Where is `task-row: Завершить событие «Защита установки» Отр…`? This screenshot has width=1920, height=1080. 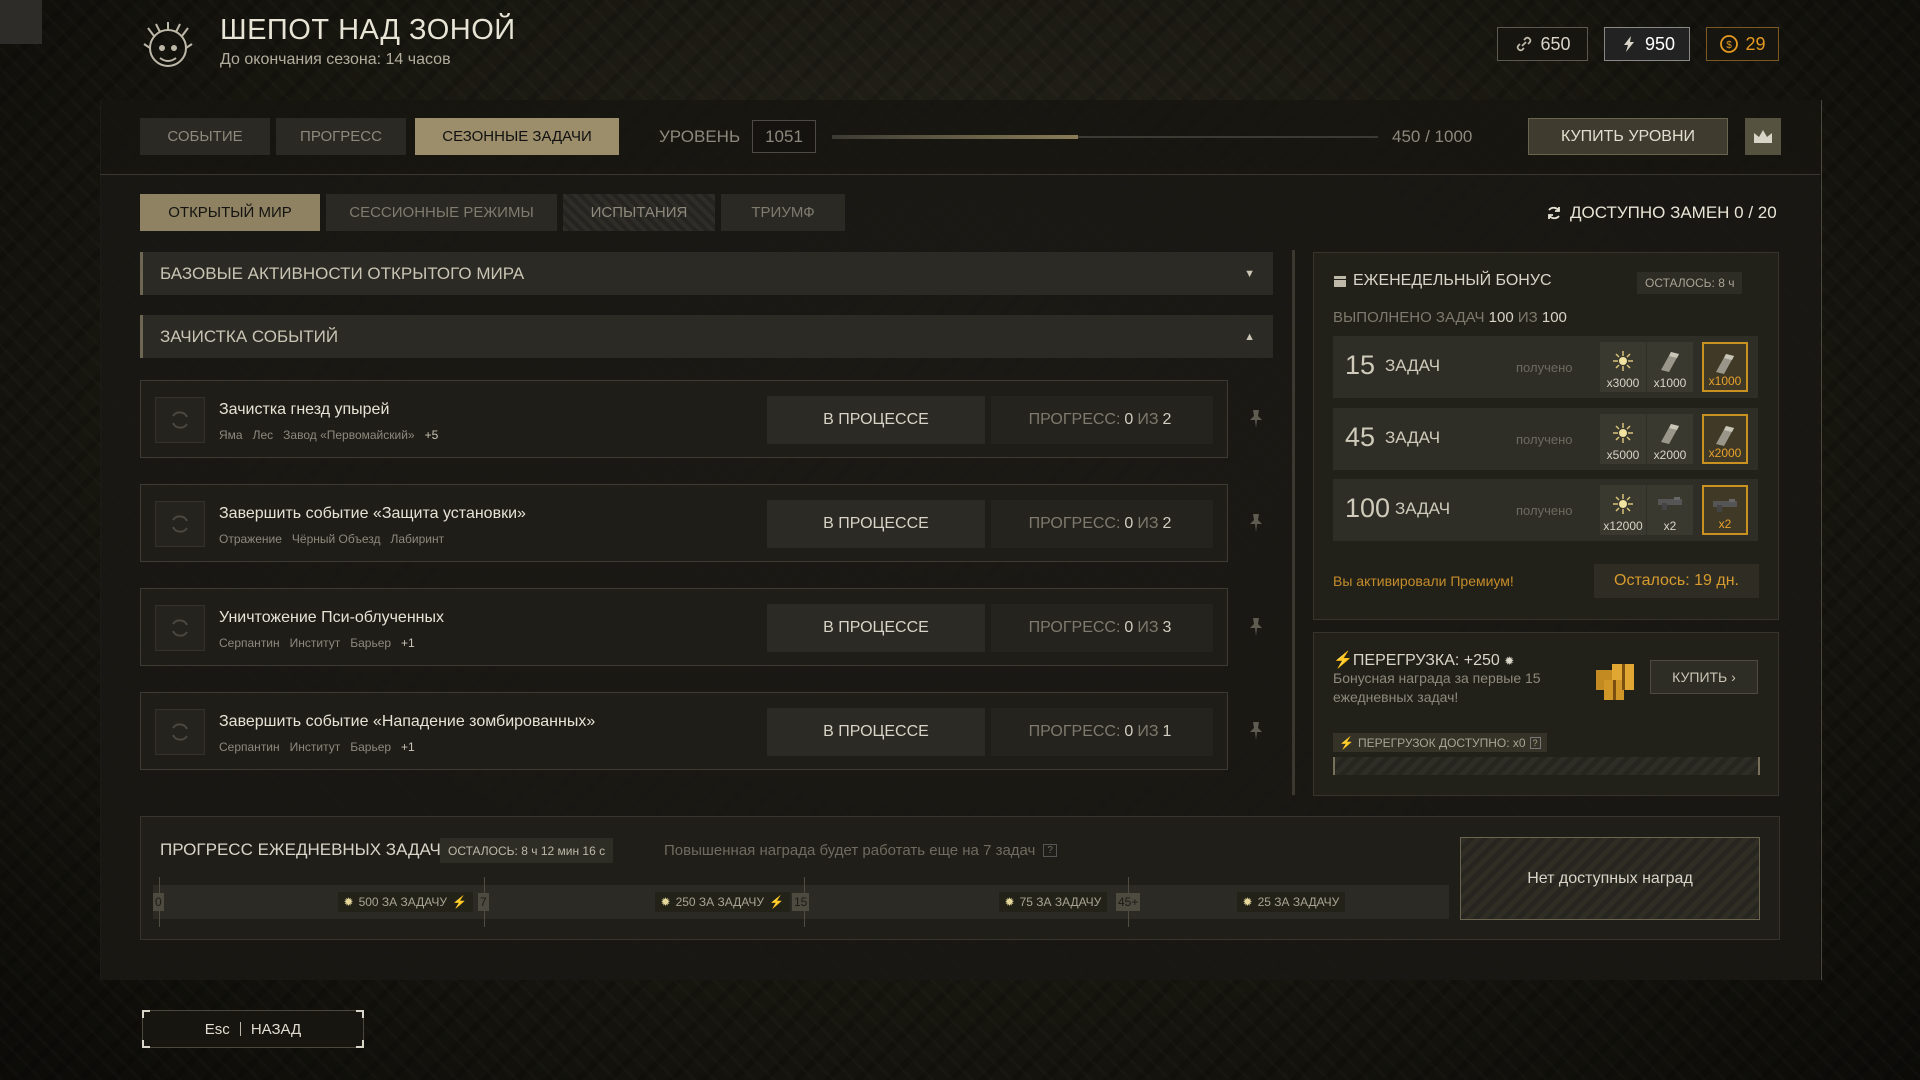 task-row: Завершить событие «Защита установки» Отр… is located at coordinates (684, 523).